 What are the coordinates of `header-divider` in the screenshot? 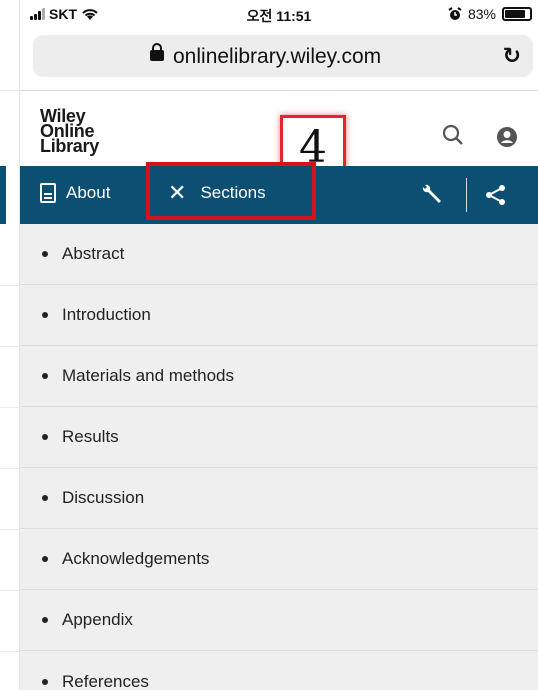 It's located at (279, 90).